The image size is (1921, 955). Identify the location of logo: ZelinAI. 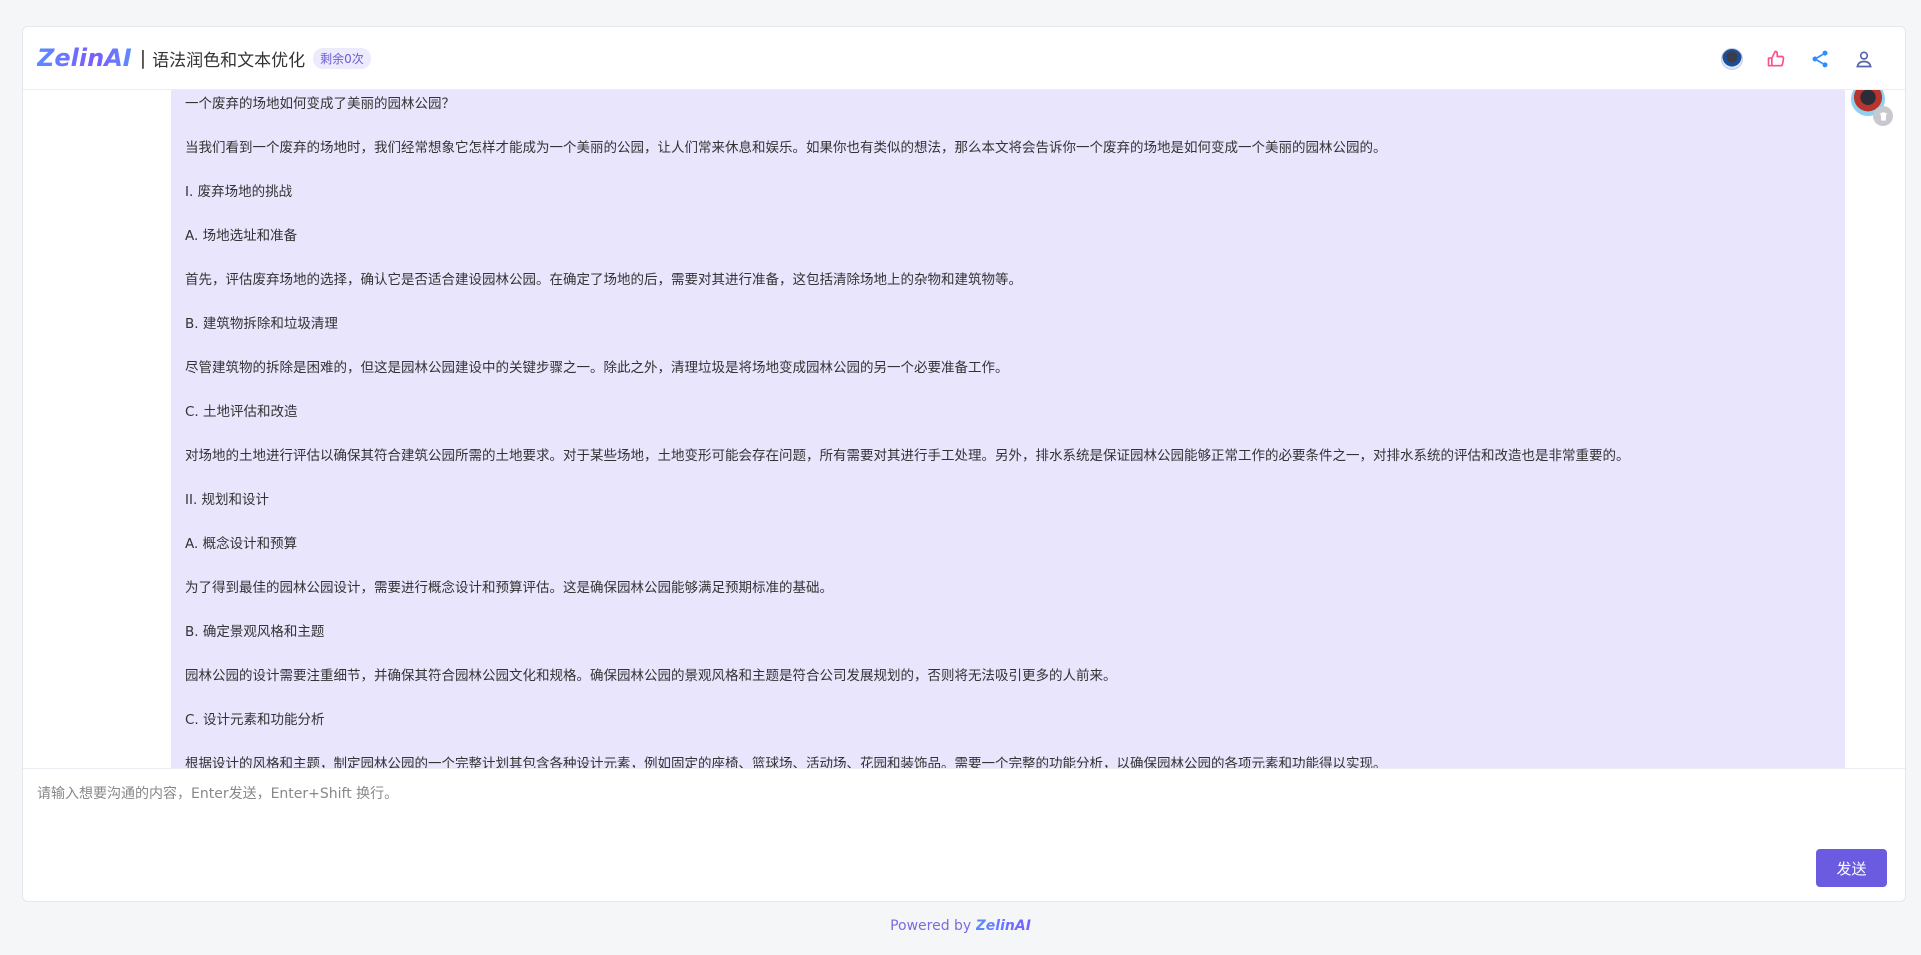
(84, 58).